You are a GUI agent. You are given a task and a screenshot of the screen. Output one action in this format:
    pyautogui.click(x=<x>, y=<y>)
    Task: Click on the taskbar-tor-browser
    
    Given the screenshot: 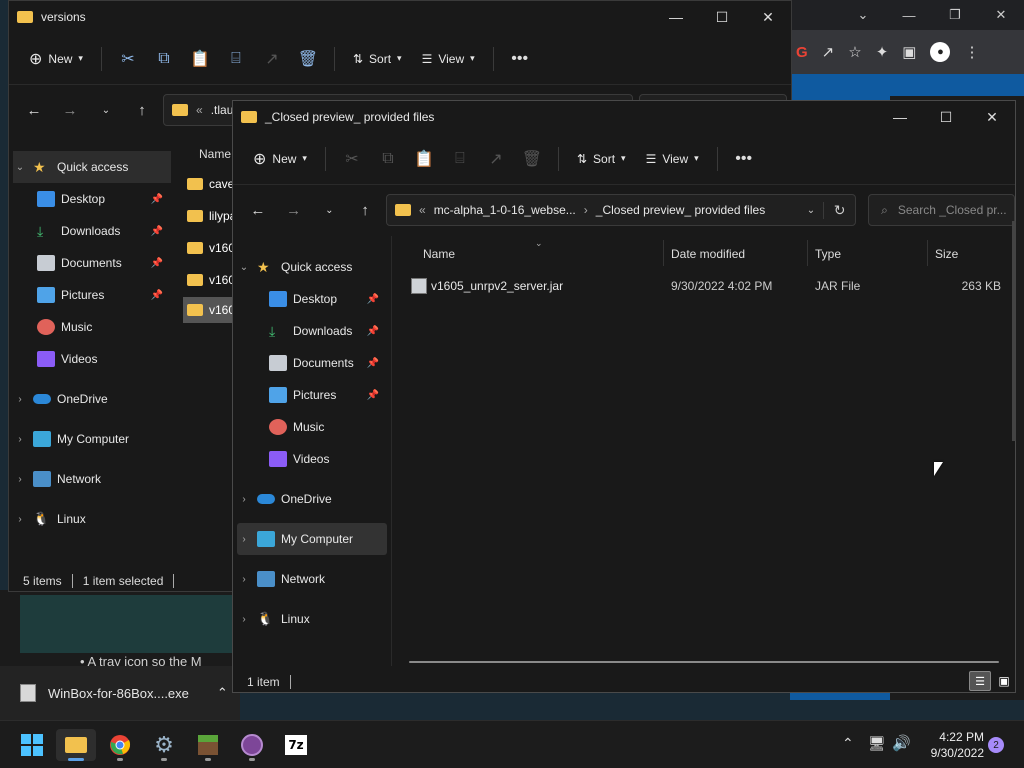 What is the action you would take?
    pyautogui.click(x=252, y=745)
    